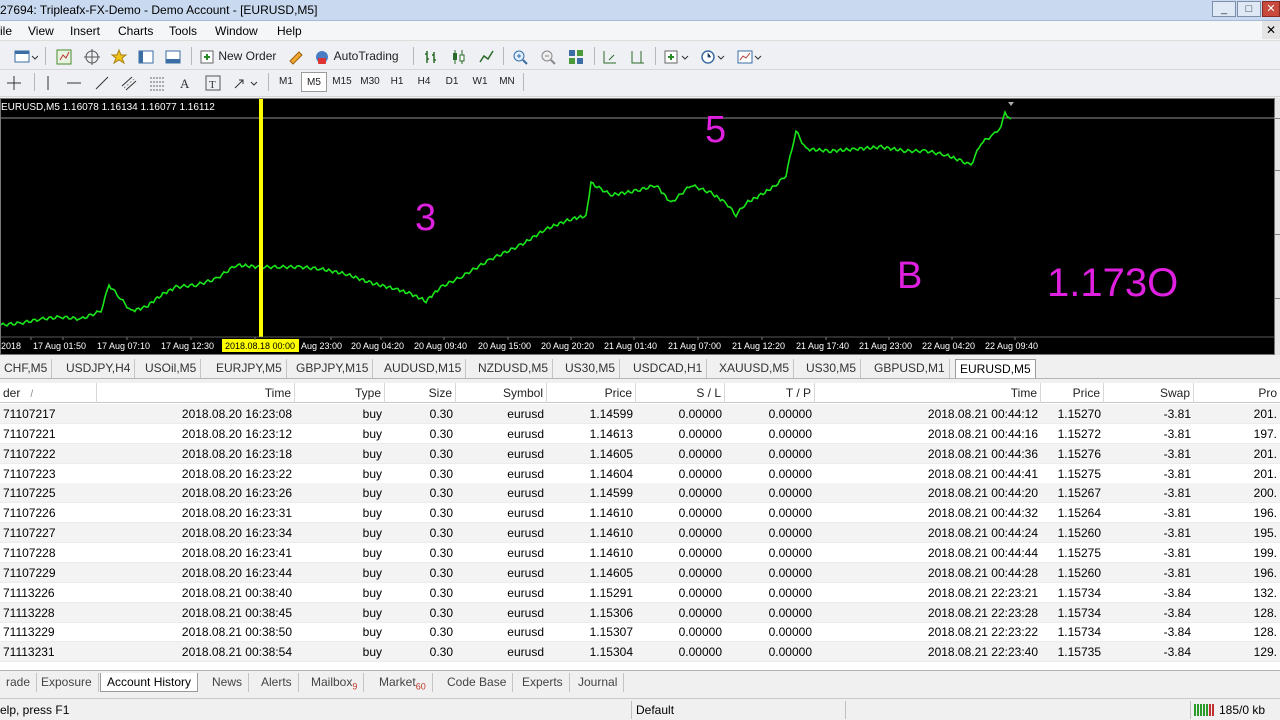 Image resolution: width=1280 pixels, height=720 pixels. Describe the element at coordinates (1149, 393) in the screenshot. I see `col-swap: Swap` at that location.